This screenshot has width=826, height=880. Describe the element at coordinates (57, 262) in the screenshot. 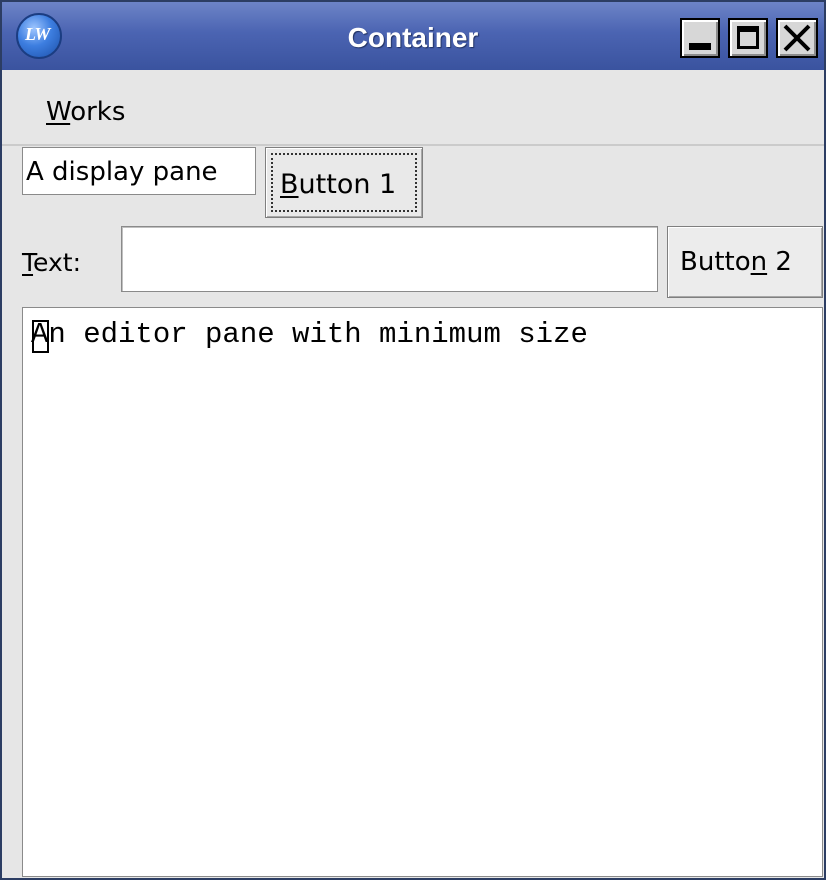

I see `text-label-rest: ext:` at that location.